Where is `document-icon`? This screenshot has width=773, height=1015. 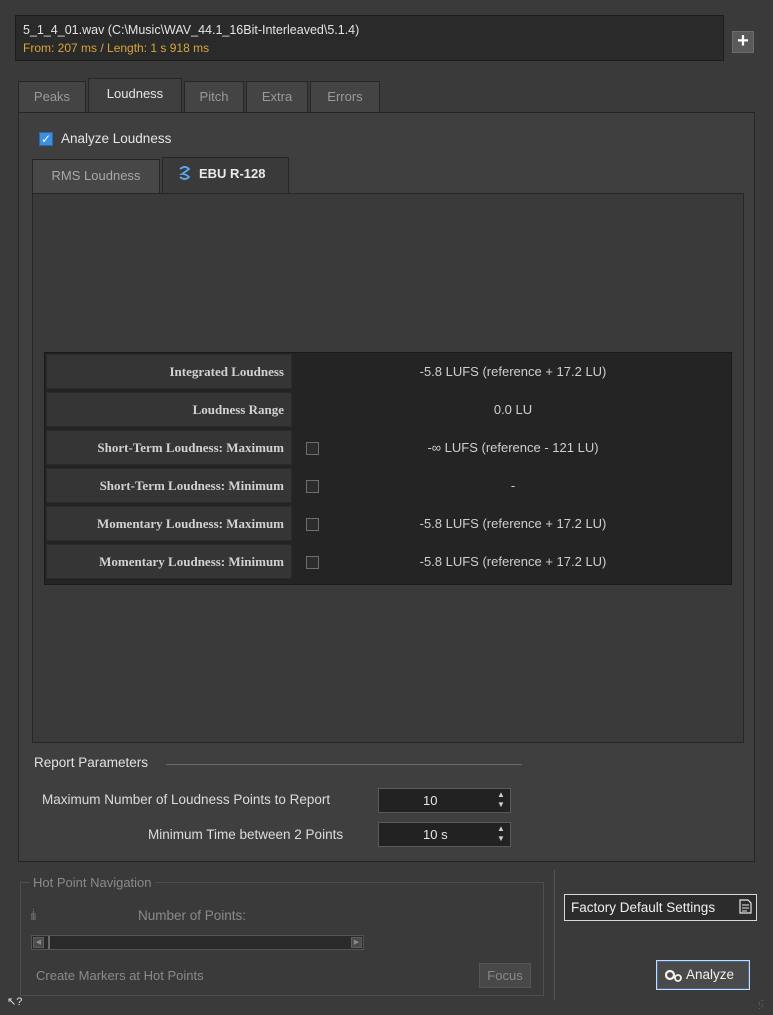 document-icon is located at coordinates (745, 906).